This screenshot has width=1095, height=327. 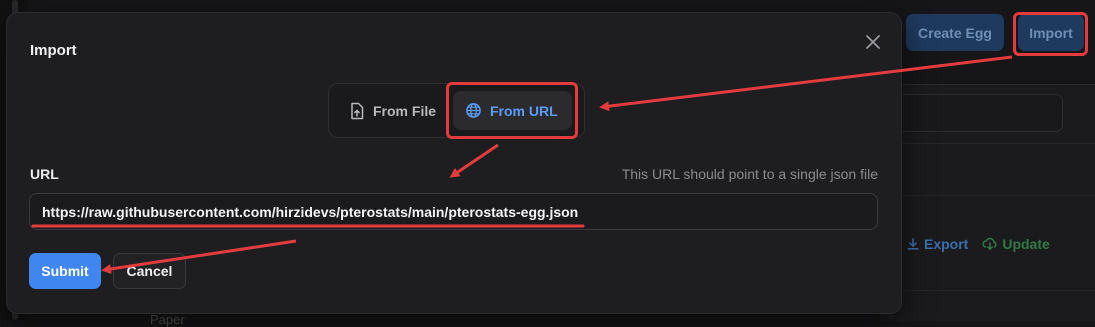 What do you see at coordinates (955, 32) in the screenshot?
I see `create-egg-button: Create Egg` at bounding box center [955, 32].